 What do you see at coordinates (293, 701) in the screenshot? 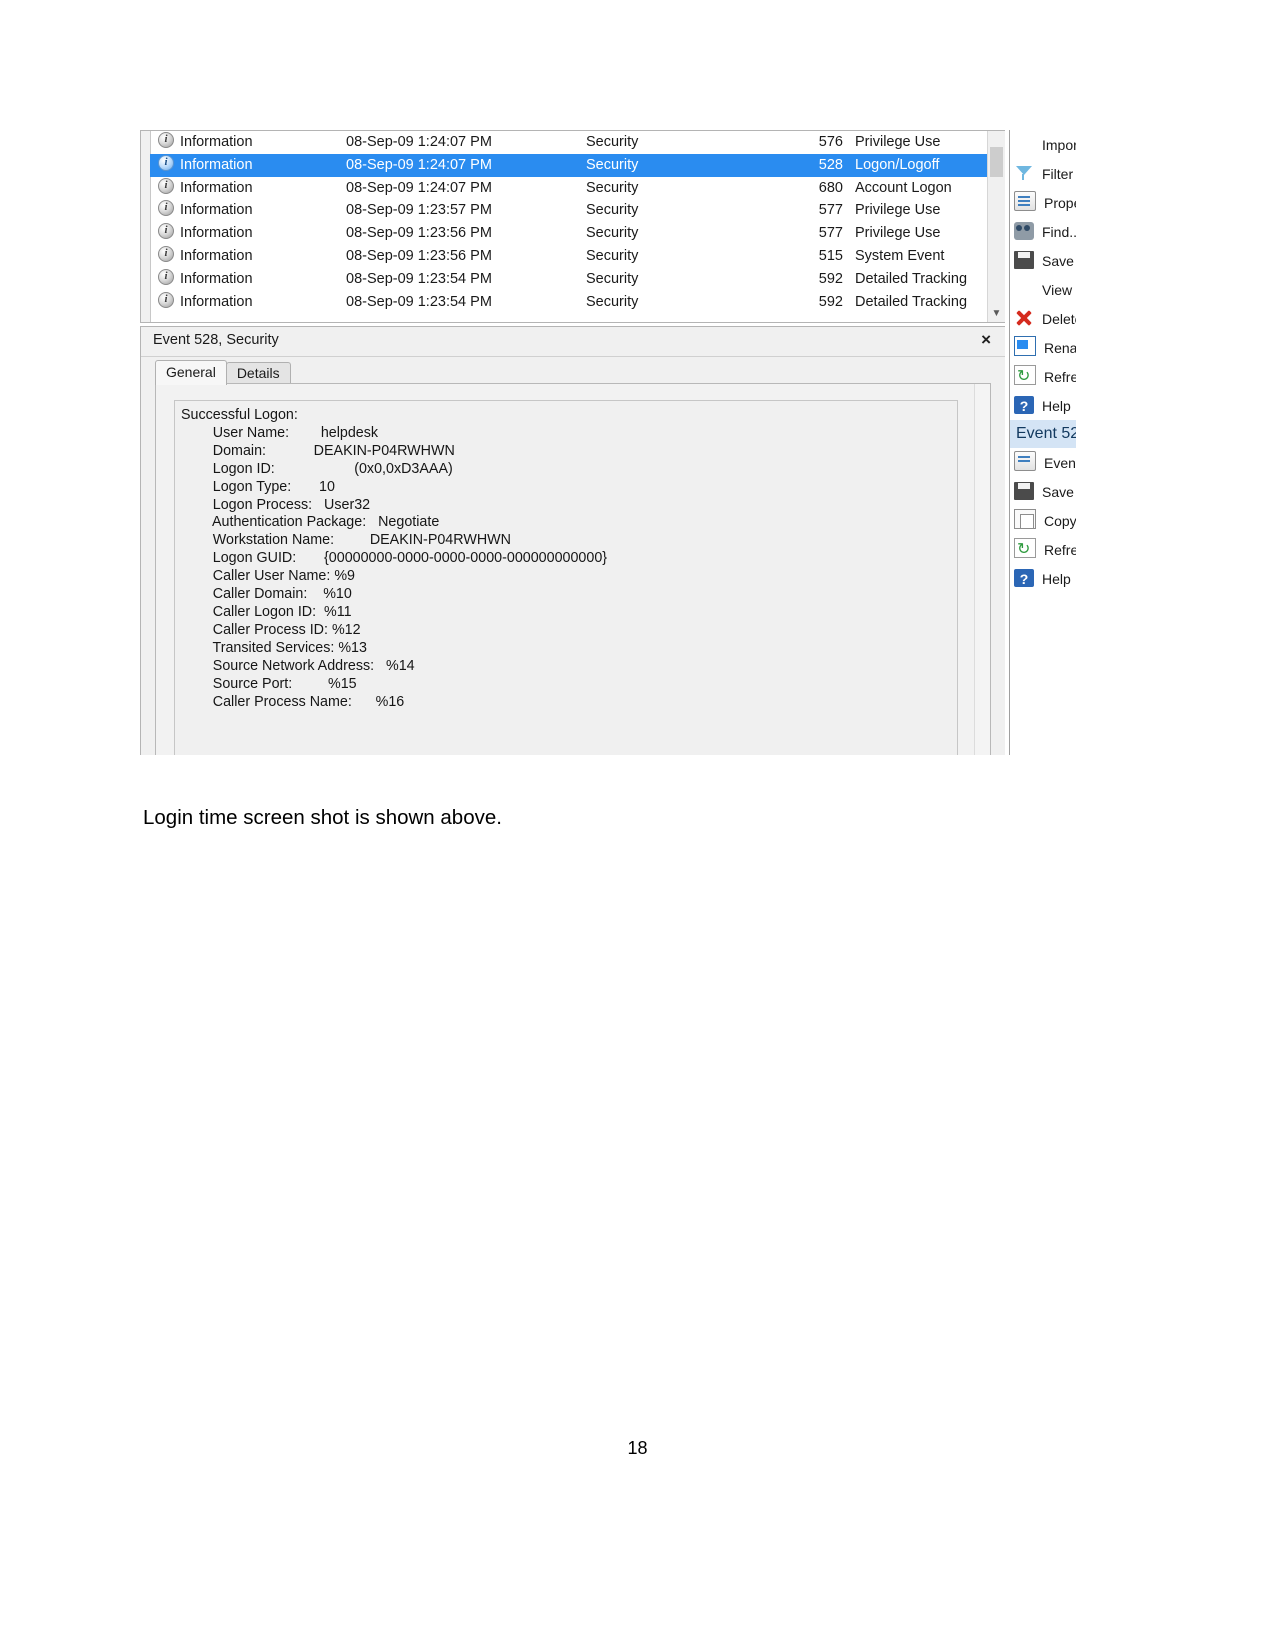
I see `description-line: Caller Process Name: %16` at bounding box center [293, 701].